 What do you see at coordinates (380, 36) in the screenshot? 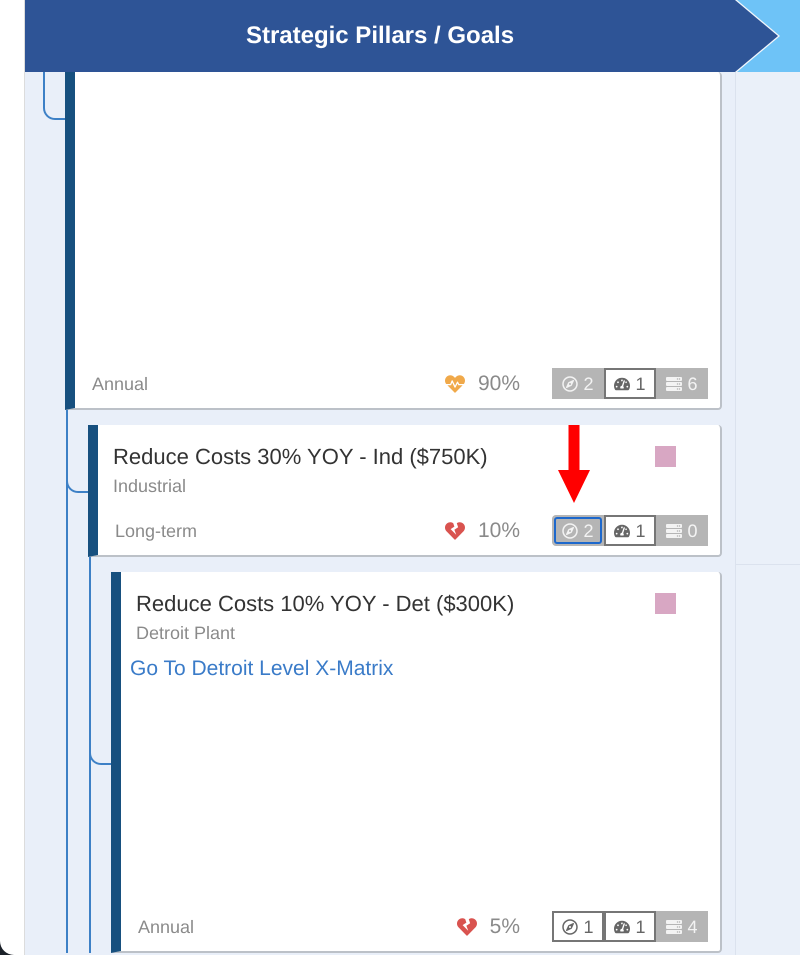
I see `header-title: Strategic Pillars / Goals` at bounding box center [380, 36].